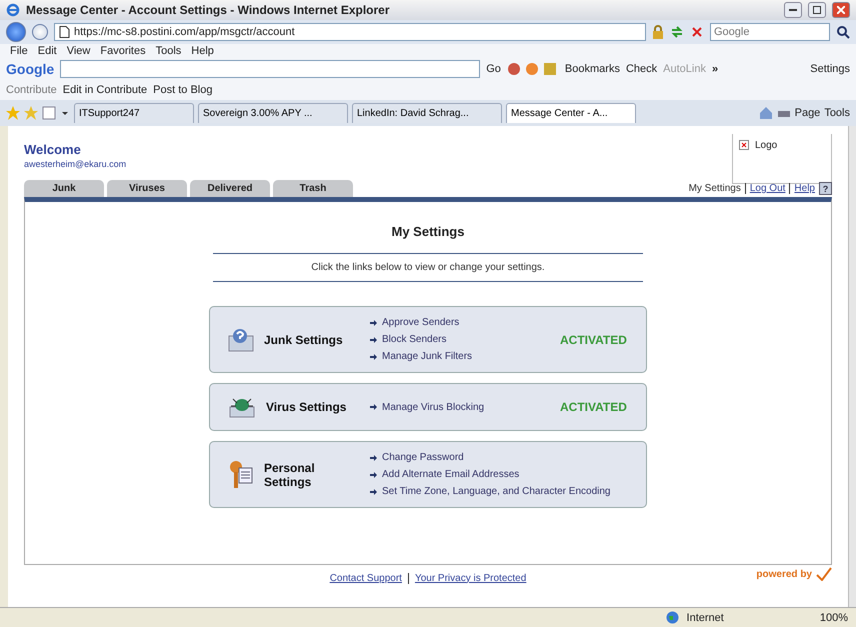 This screenshot has height=627, width=856. I want to click on powered-by-text: powered by, so click(784, 574).